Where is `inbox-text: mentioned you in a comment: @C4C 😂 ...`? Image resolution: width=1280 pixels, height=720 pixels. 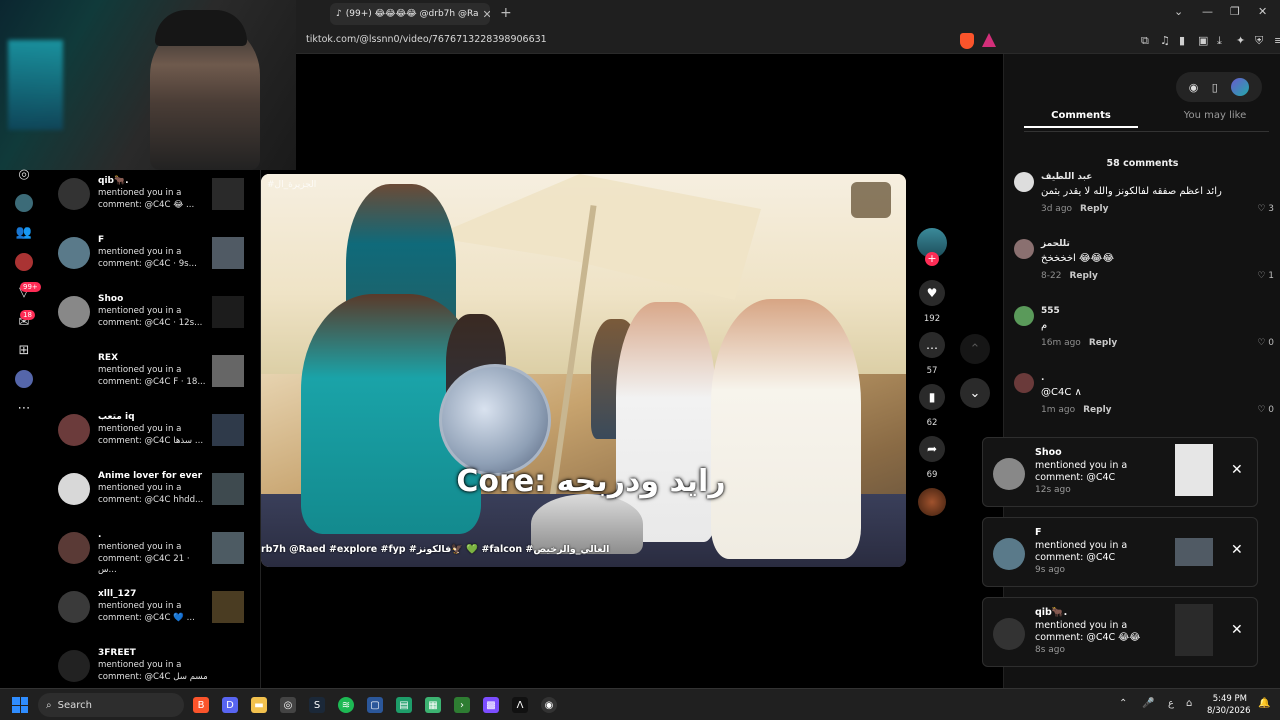
inbox-text: mentioned you in a comment: @C4C 😂 ... is located at coordinates (146, 199).